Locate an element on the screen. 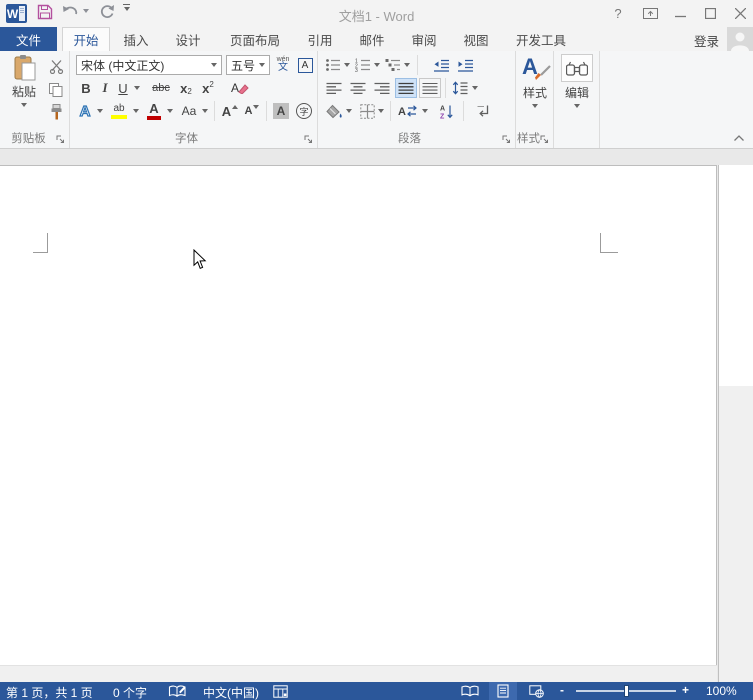 Image resolution: width=753 pixels, height=700 pixels. strikethrough-button: abc is located at coordinates (161, 88).